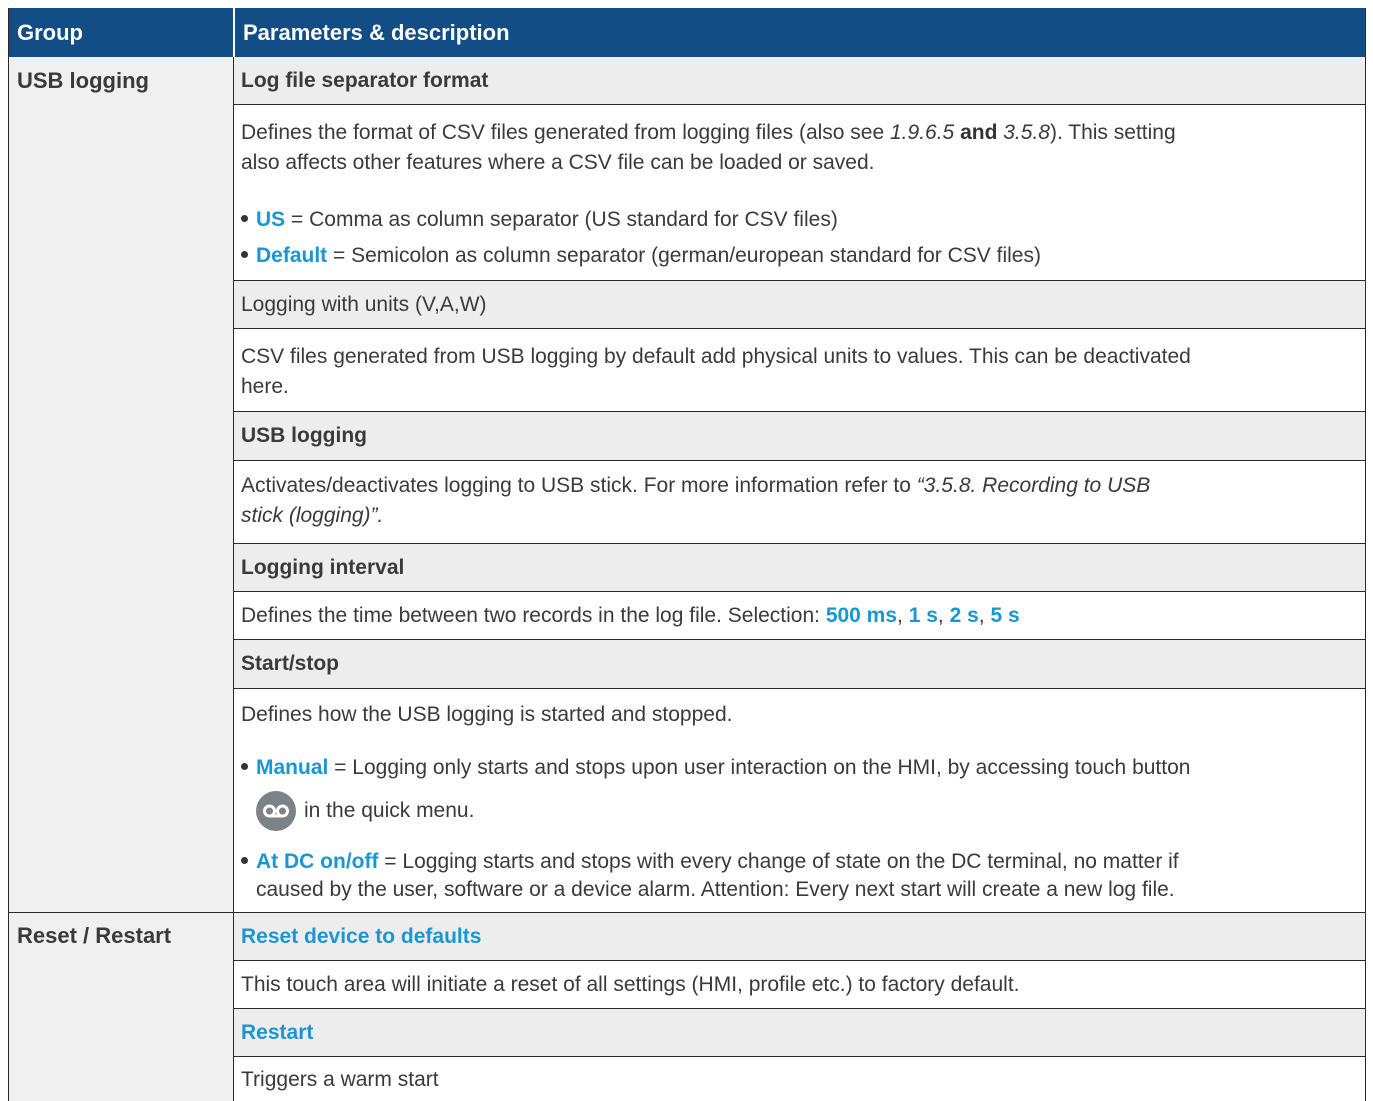 Image resolution: width=1373 pixels, height=1101 pixels. What do you see at coordinates (271, 219) in the screenshot?
I see `option-us-key: US` at bounding box center [271, 219].